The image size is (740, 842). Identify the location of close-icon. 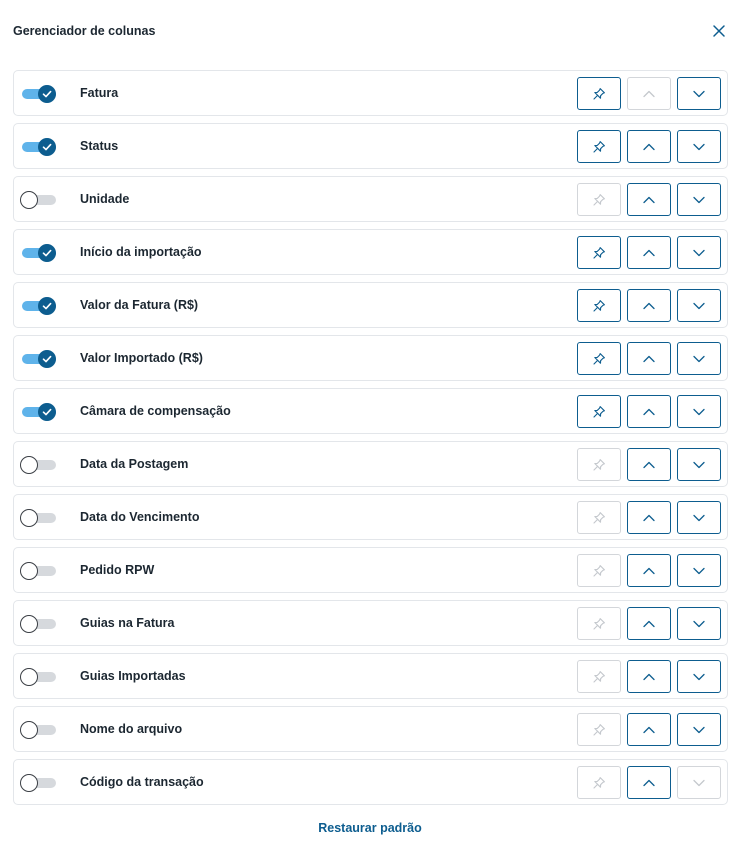
(719, 31).